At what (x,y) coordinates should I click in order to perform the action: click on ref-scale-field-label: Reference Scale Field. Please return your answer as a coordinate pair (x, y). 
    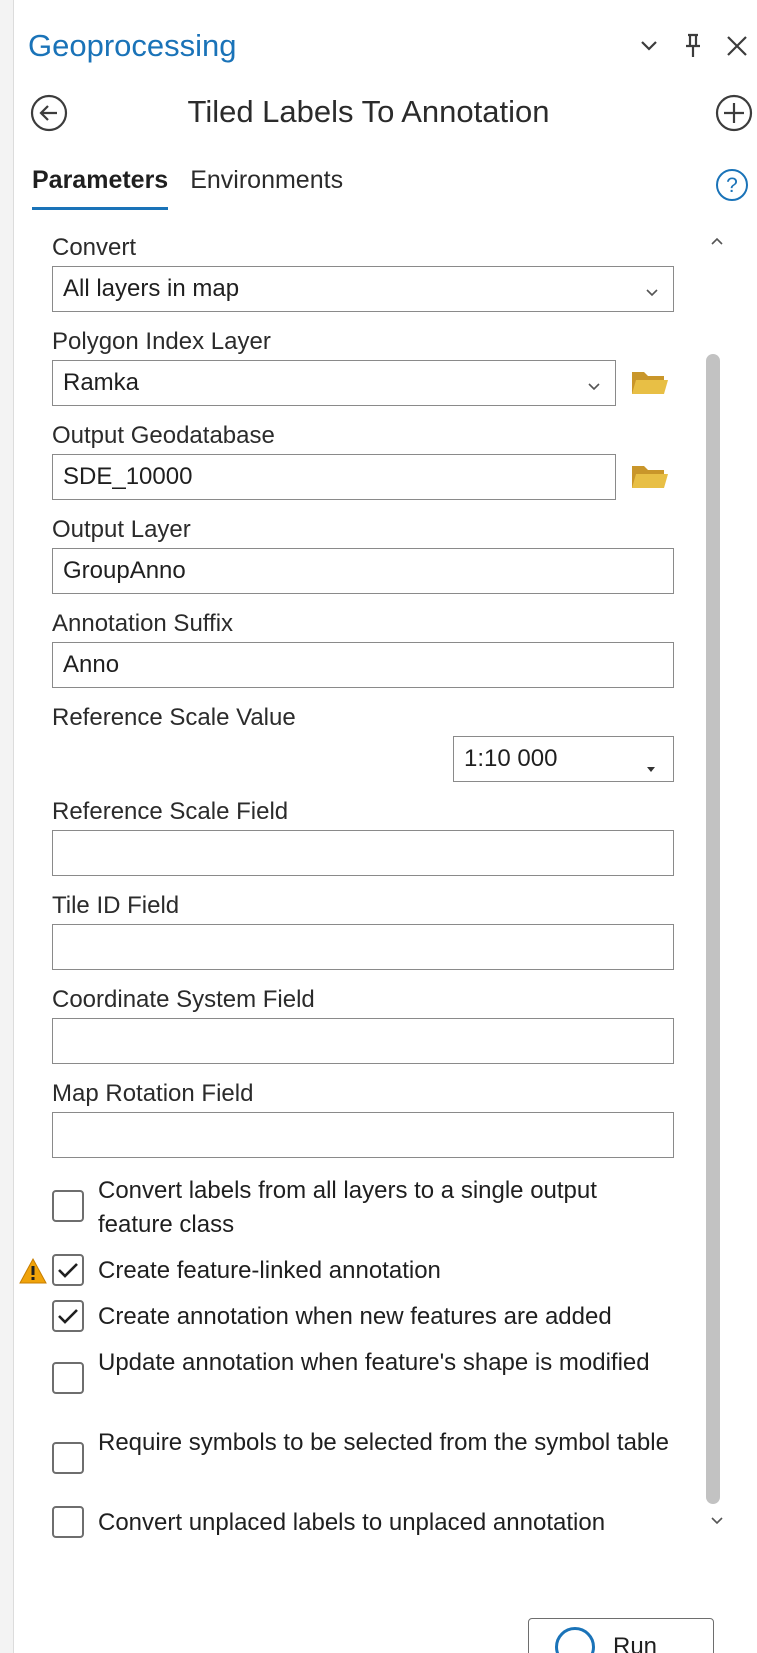
    Looking at the image, I should click on (170, 811).